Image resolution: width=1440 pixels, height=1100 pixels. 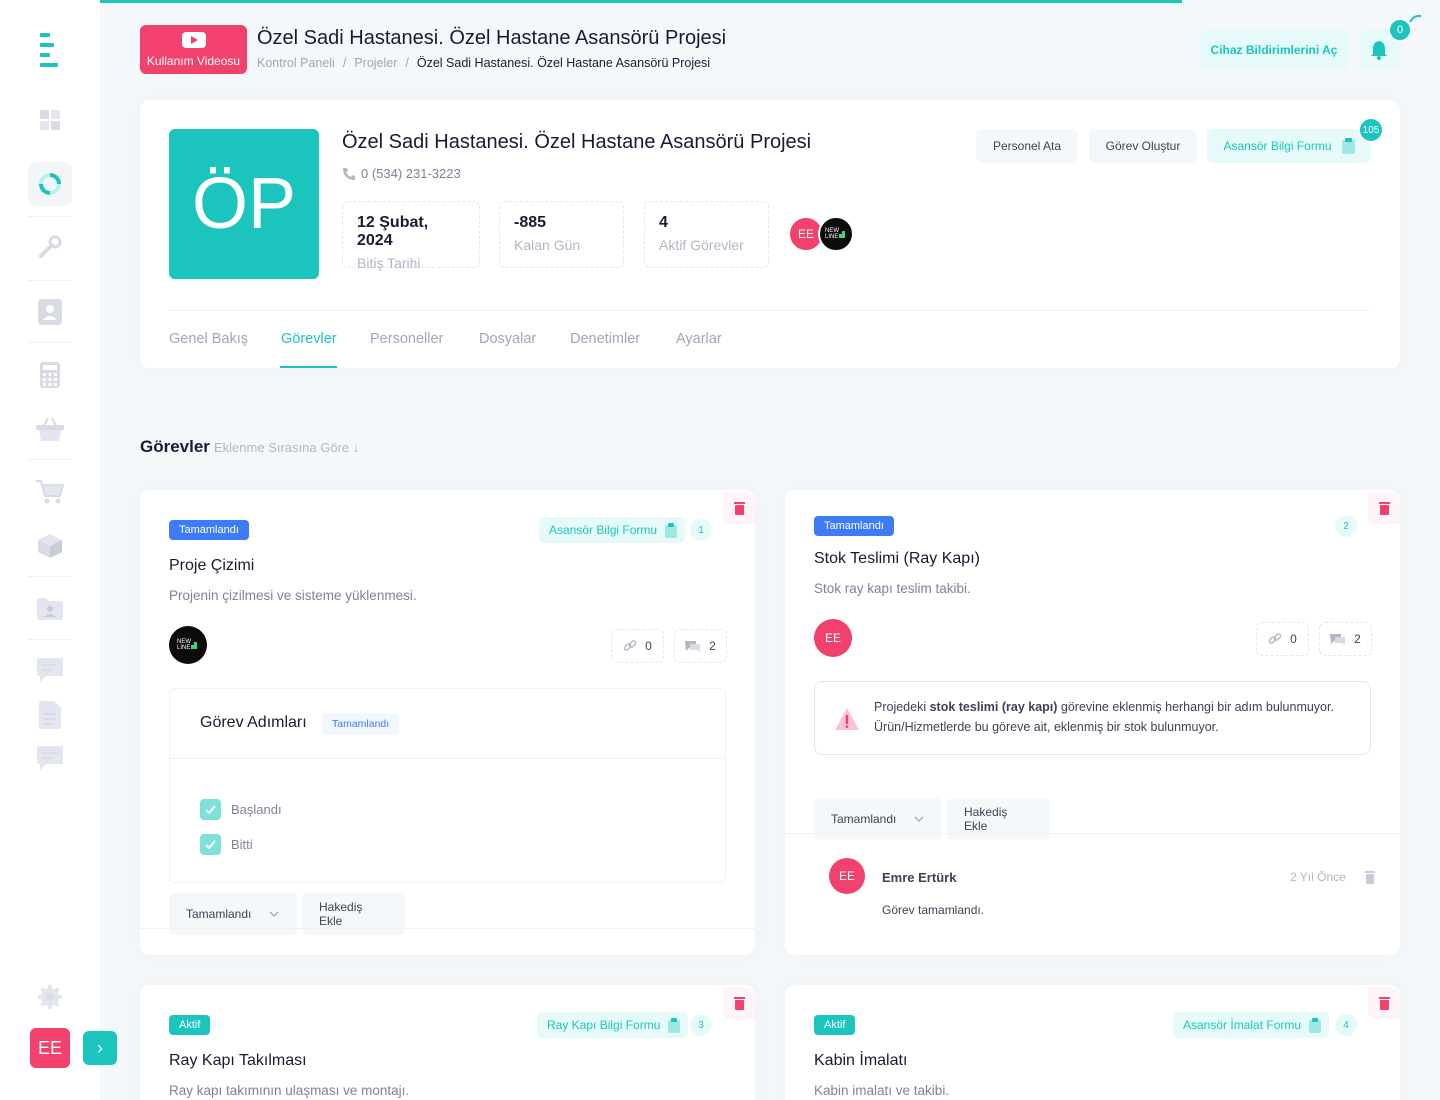 I want to click on settings-gear-icon, so click(x=50, y=997).